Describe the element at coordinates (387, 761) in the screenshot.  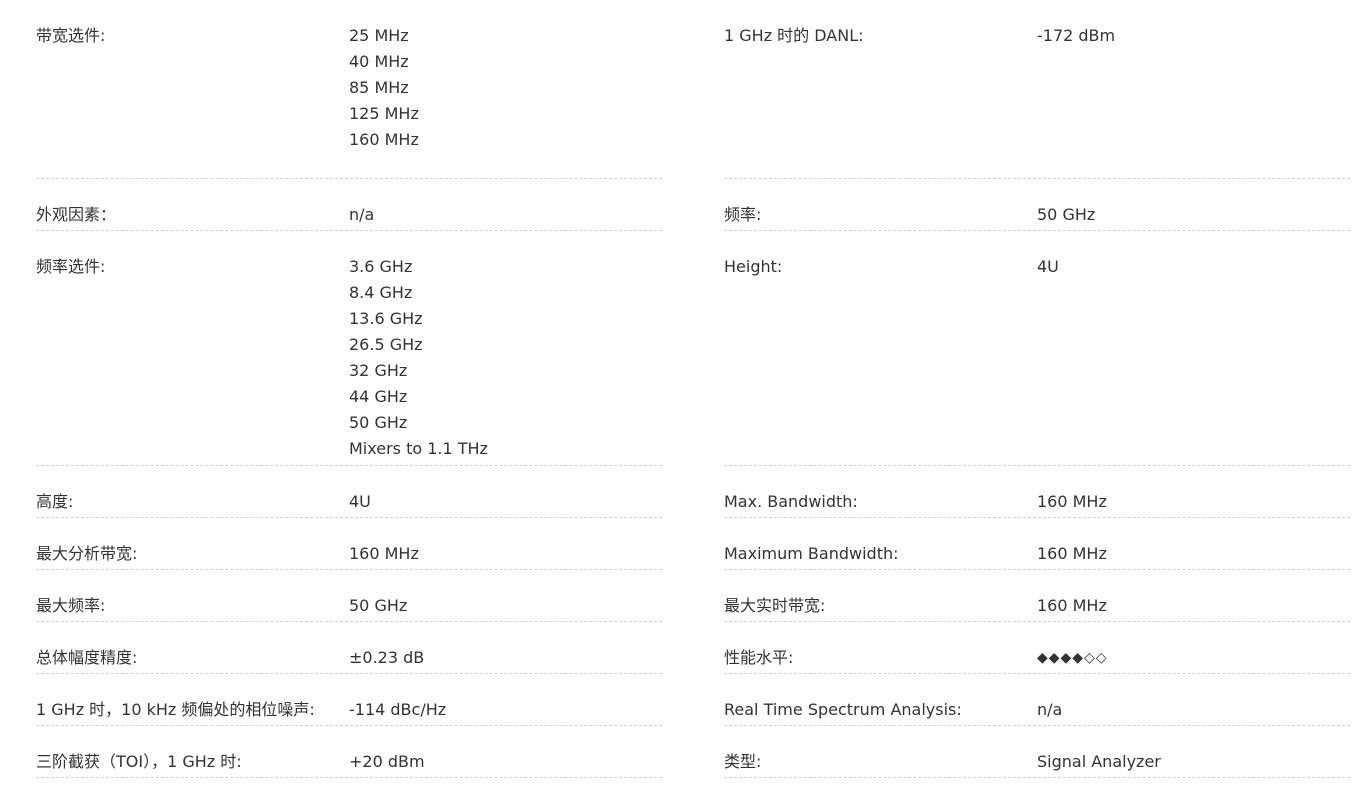
I see `spec-value: +20 dBm` at that location.